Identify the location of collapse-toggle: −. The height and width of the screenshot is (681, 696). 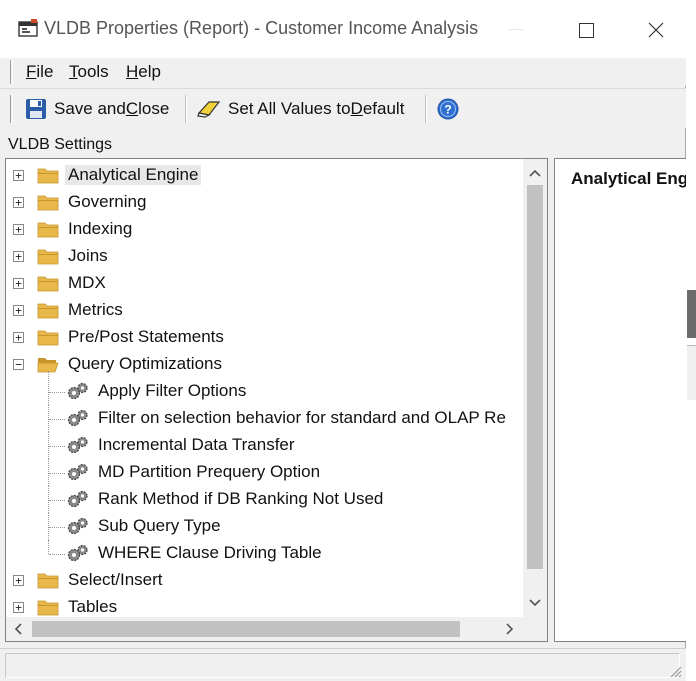
(18, 364).